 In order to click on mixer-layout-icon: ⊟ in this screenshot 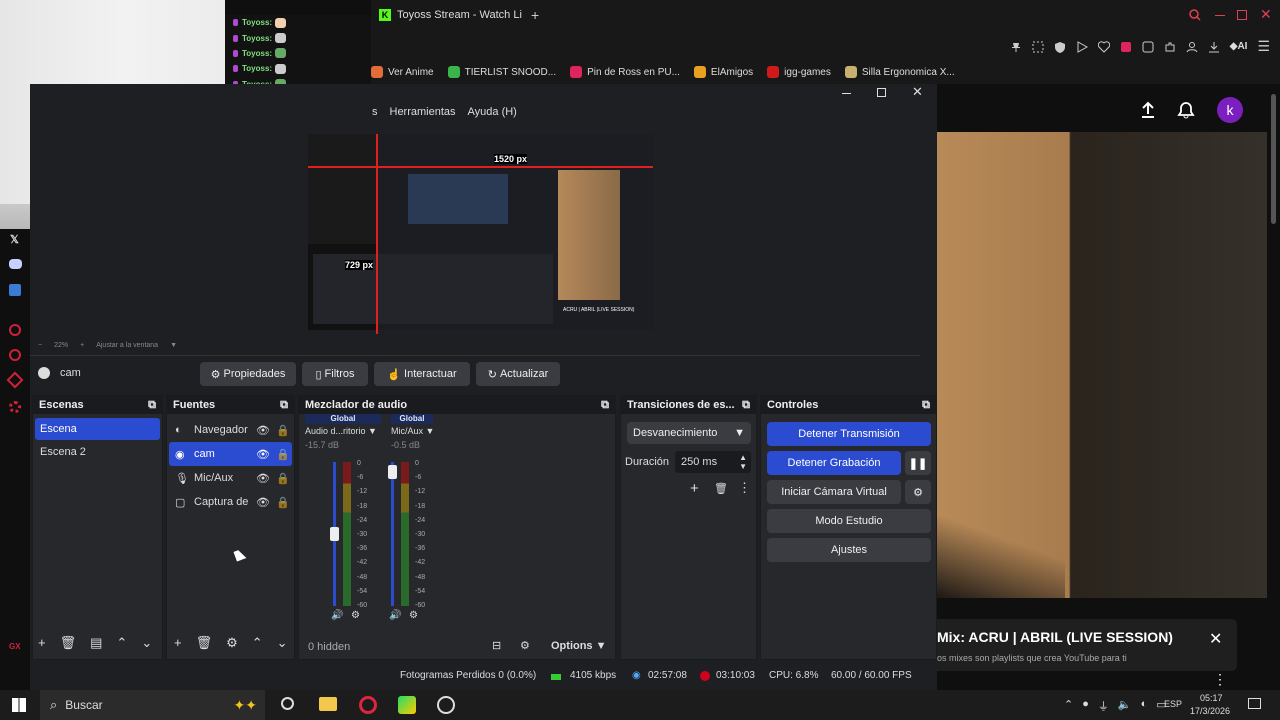, I will do `click(496, 645)`.